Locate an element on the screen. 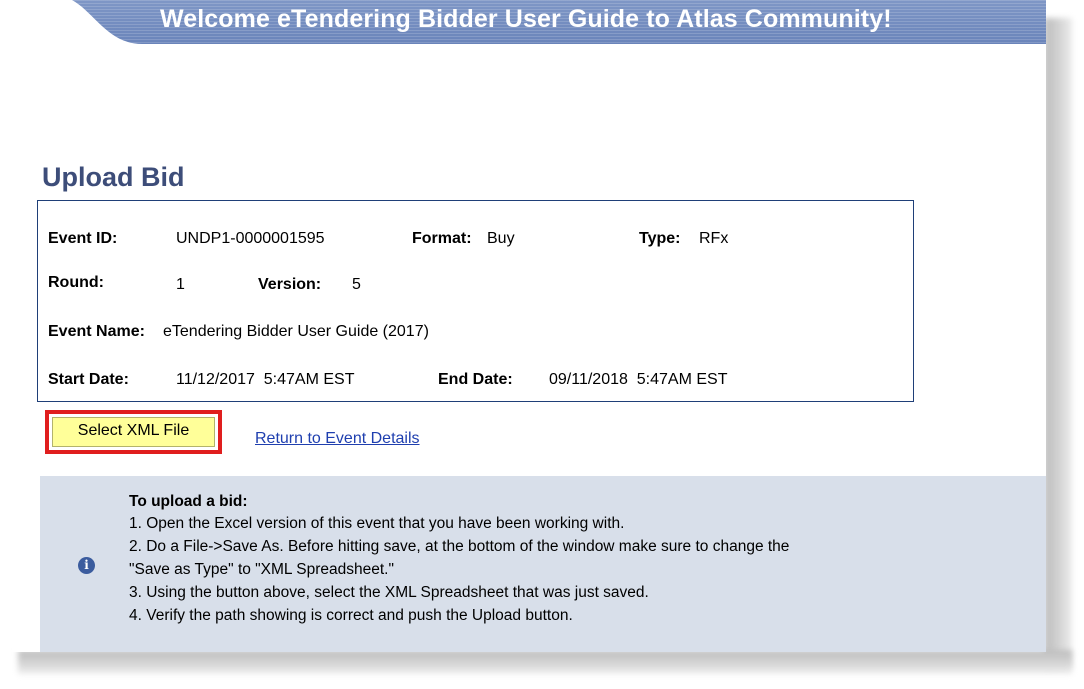  round-label: Round: is located at coordinates (76, 282).